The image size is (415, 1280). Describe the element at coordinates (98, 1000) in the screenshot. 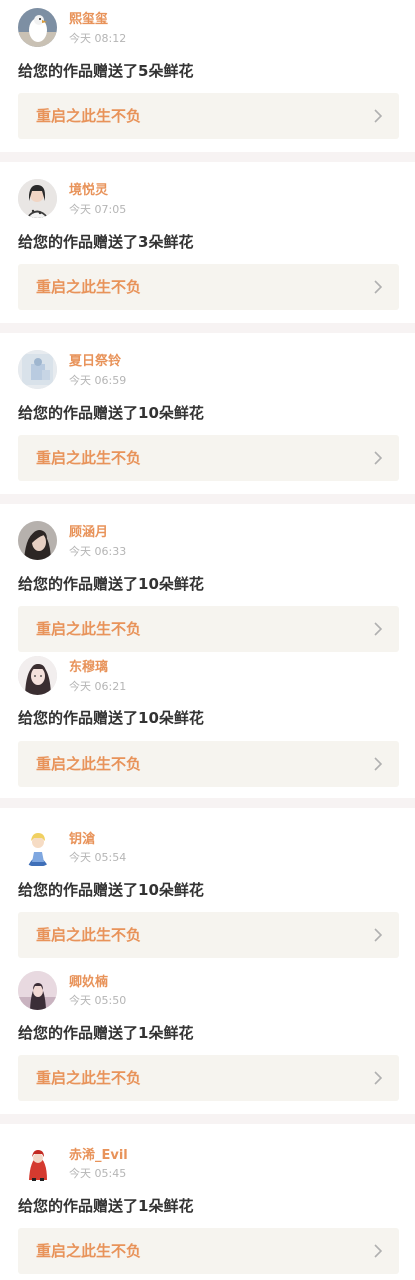

I see `post-time: 今天 05:50` at that location.